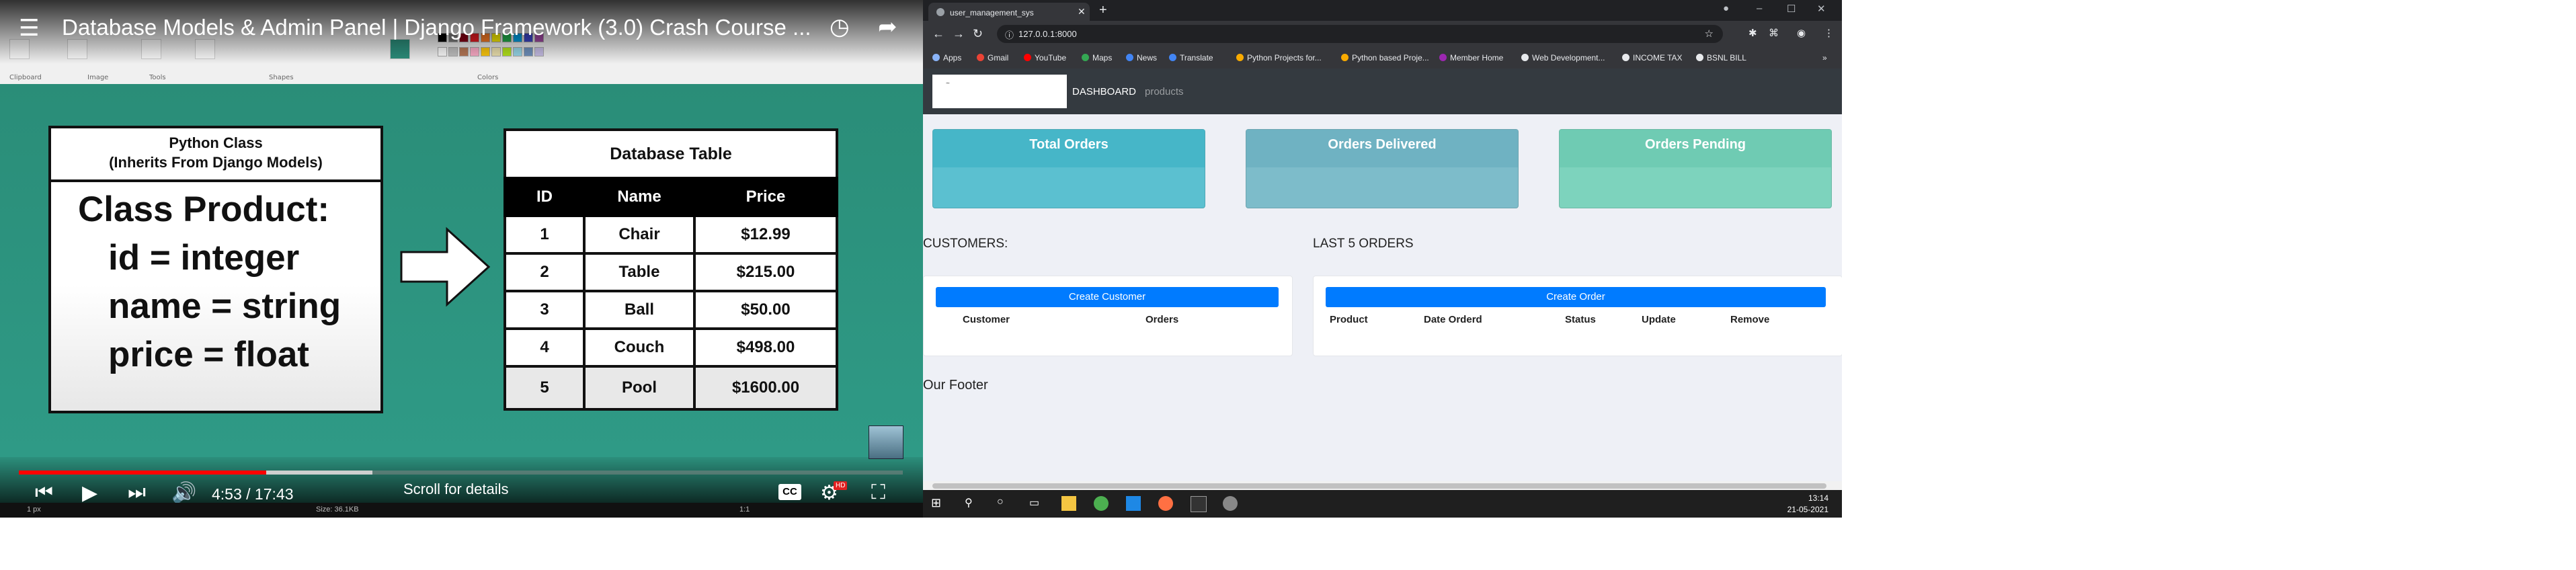 The width and height of the screenshot is (2576, 570). I want to click on cell: $50.00, so click(765, 310).